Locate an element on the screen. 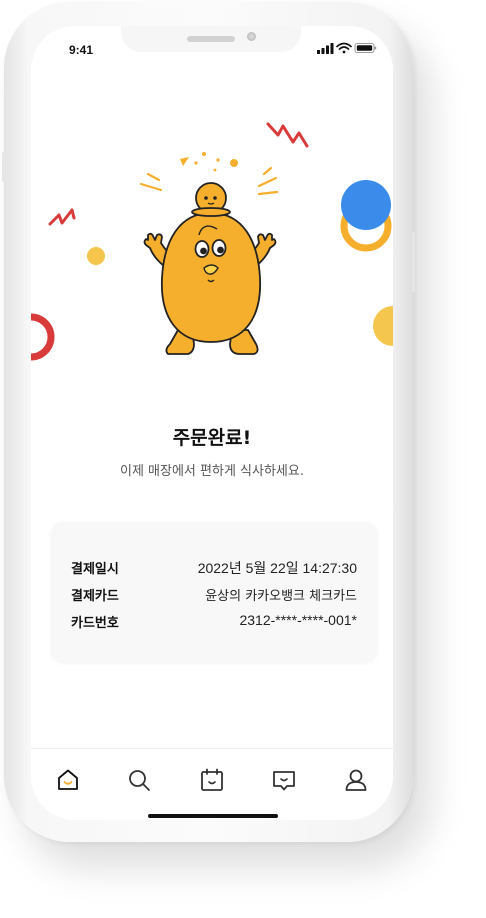 This screenshot has height=918, width=486. calendar-icon is located at coordinates (212, 780).